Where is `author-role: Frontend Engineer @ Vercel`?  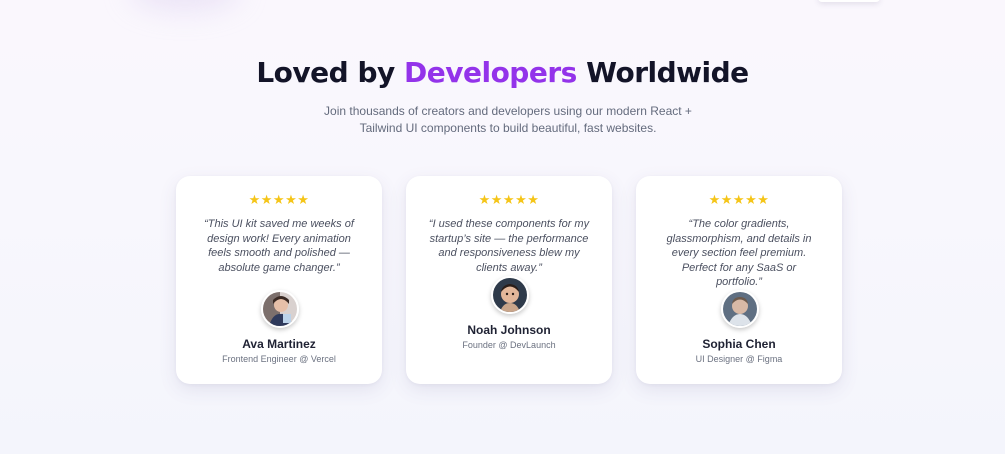
author-role: Frontend Engineer @ Vercel is located at coordinates (279, 359).